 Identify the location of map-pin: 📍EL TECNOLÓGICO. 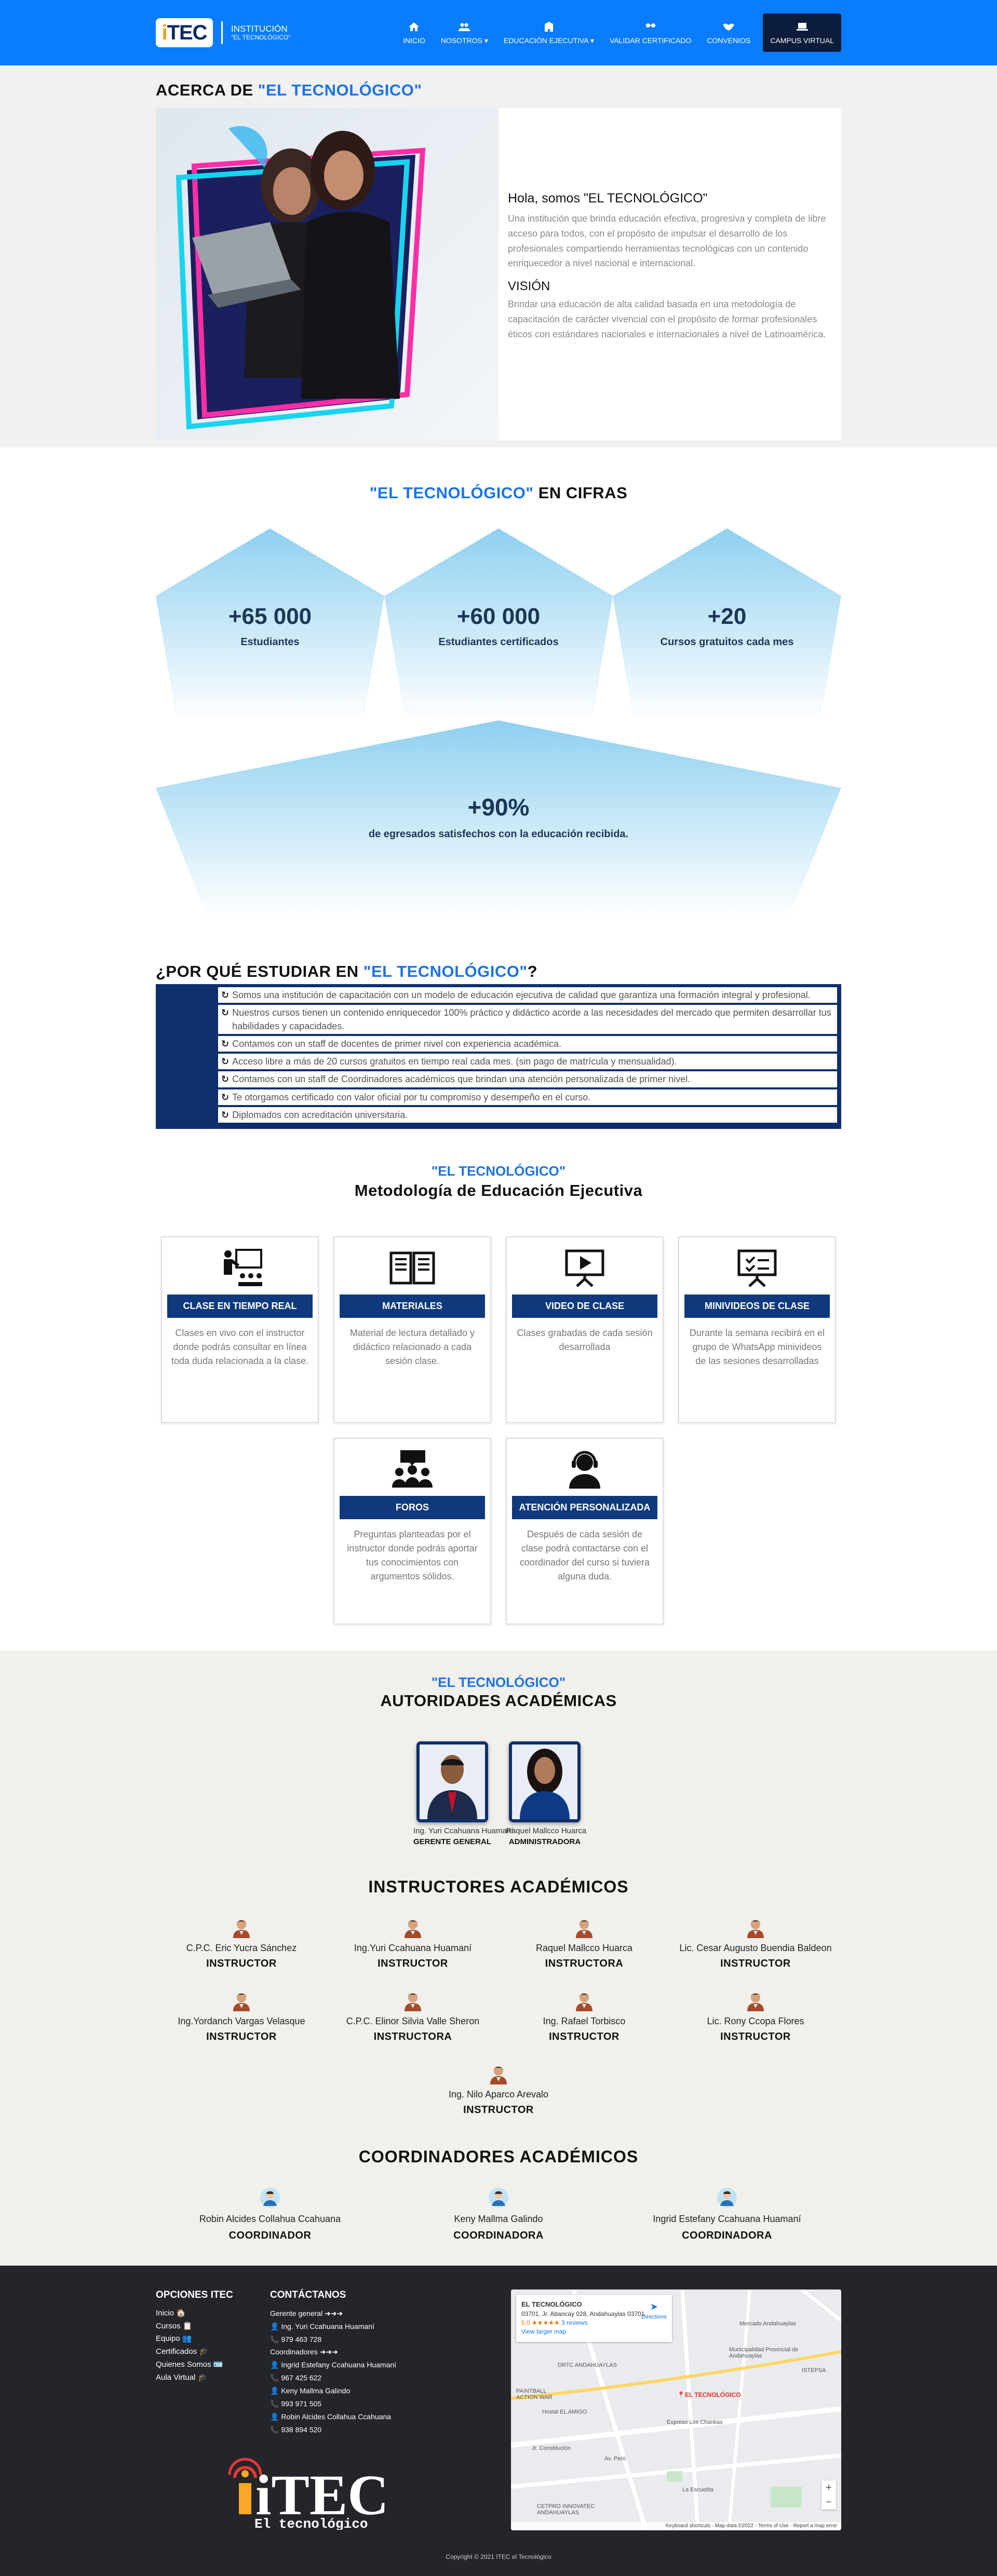
(709, 2394).